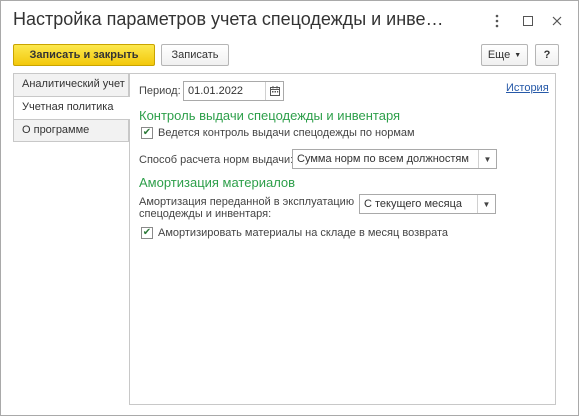 This screenshot has width=579, height=416. Describe the element at coordinates (274, 91) in the screenshot. I see `calendar-icon` at that location.